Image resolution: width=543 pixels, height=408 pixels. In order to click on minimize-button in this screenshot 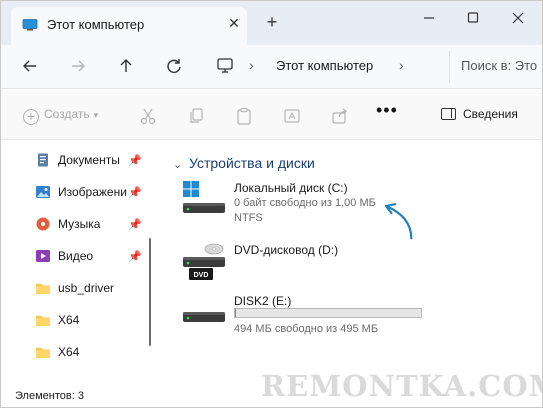, I will do `click(429, 18)`.